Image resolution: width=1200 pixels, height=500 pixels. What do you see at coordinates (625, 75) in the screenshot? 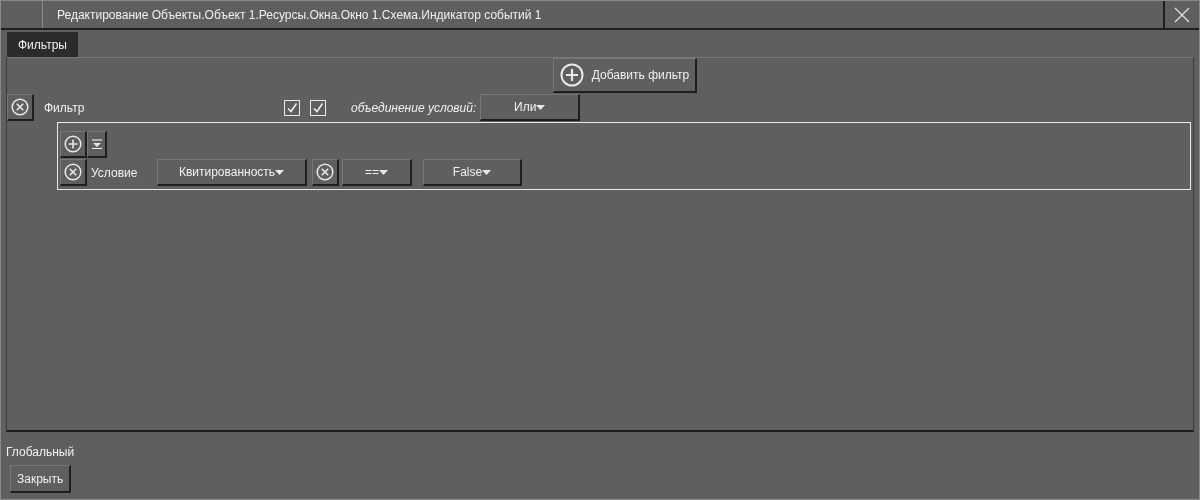
I see `add-filter-button: Добавить фильтр` at bounding box center [625, 75].